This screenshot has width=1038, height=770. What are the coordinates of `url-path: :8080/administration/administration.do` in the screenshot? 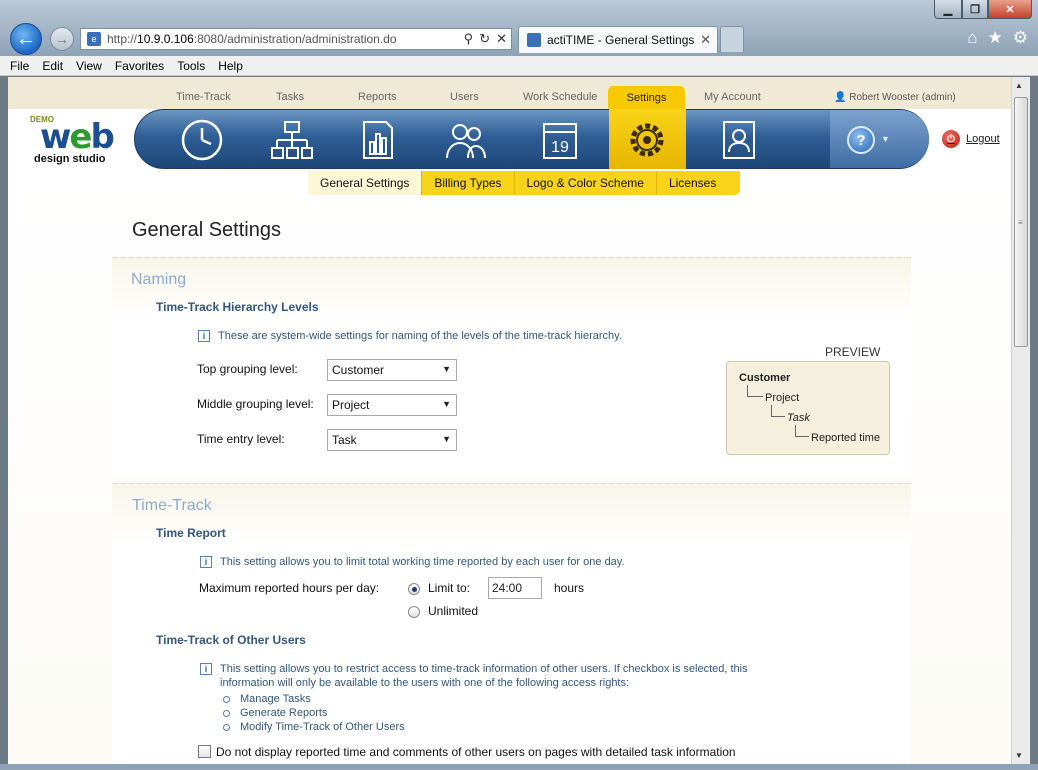 It's located at (295, 39).